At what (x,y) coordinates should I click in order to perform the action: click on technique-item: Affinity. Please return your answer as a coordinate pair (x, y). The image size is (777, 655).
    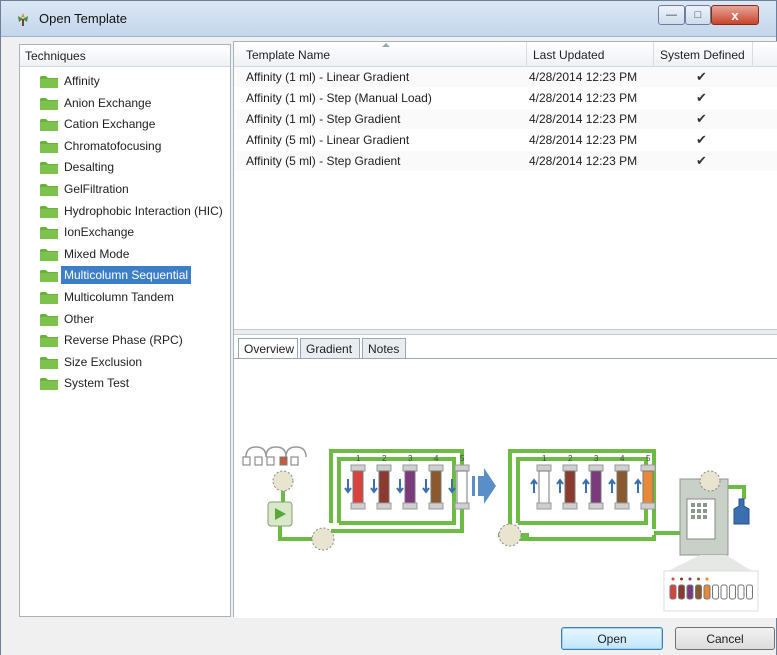
    Looking at the image, I should click on (125, 82).